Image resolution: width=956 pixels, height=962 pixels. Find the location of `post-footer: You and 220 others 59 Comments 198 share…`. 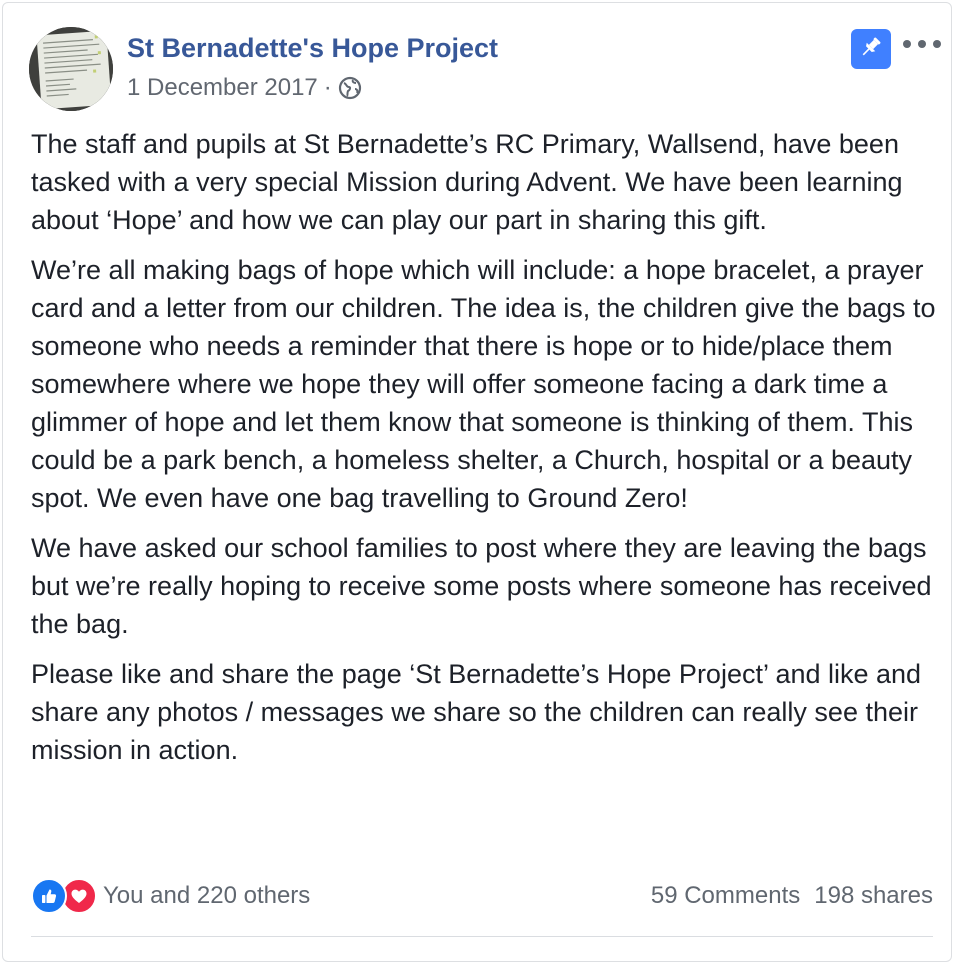

post-footer: You and 220 others 59 Comments 198 share… is located at coordinates (482, 896).